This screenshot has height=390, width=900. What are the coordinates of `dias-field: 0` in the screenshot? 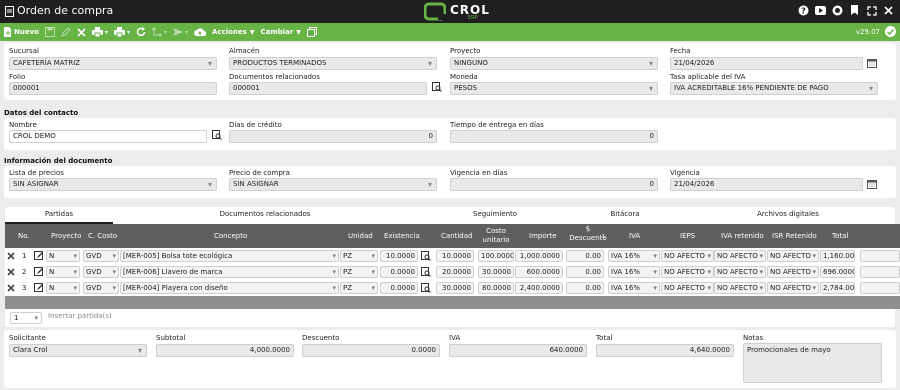 It's located at (333, 136).